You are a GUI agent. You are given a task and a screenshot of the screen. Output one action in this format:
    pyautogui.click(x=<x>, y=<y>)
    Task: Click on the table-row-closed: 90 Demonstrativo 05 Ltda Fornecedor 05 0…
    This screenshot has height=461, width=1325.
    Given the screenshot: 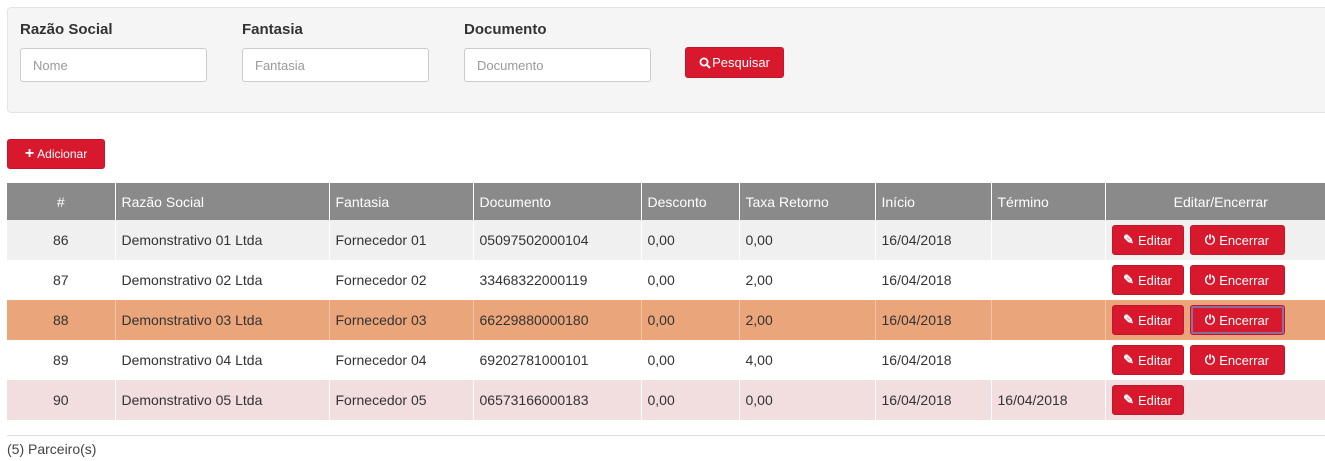 What is the action you would take?
    pyautogui.click(x=666, y=400)
    